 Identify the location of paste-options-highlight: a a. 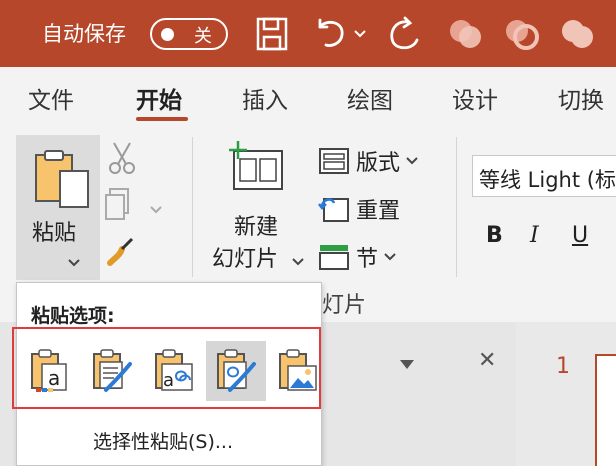
(166, 368).